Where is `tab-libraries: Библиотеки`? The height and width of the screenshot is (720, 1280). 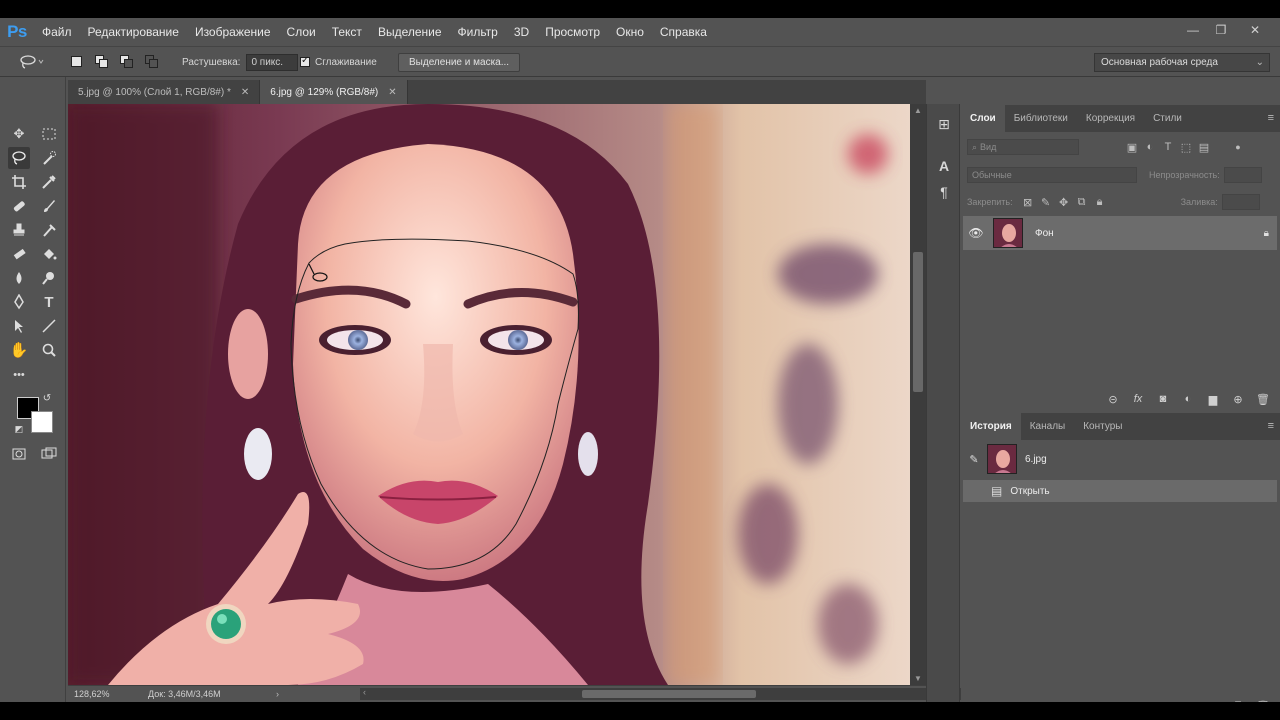
tab-libraries: Библиотеки is located at coordinates (1041, 118).